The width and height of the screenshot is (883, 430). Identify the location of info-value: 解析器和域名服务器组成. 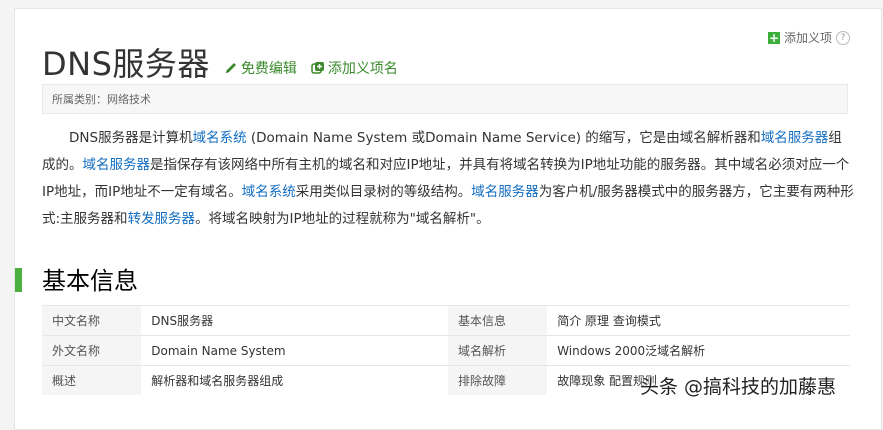
(292, 380).